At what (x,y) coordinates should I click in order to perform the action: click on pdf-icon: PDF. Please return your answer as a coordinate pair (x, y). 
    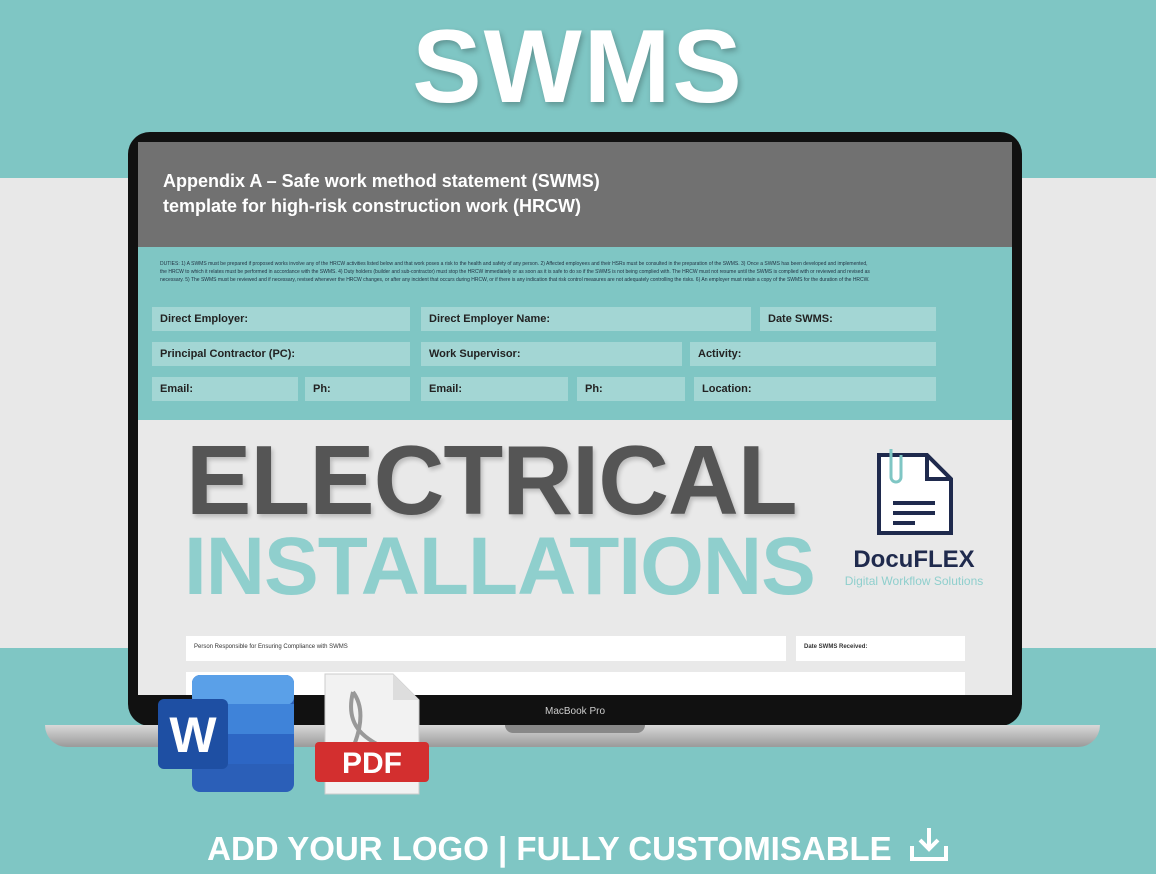
    Looking at the image, I should click on (372, 734).